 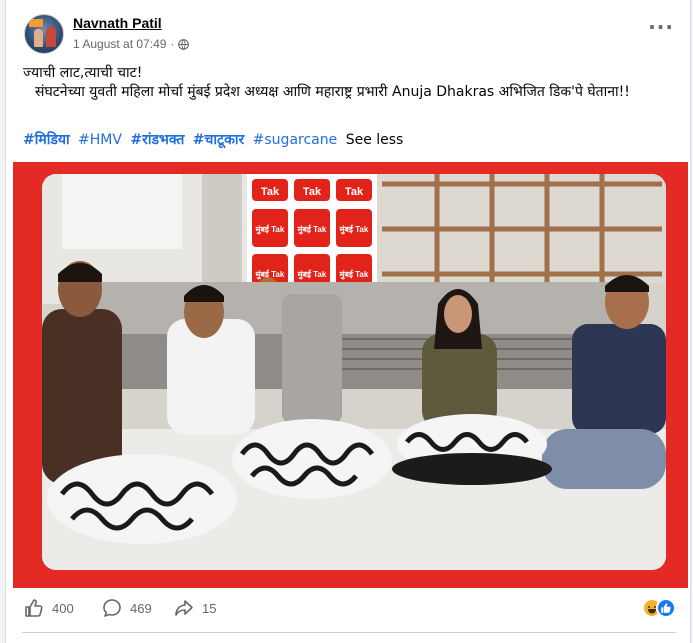 I want to click on see-less-link: See less, so click(x=375, y=140).